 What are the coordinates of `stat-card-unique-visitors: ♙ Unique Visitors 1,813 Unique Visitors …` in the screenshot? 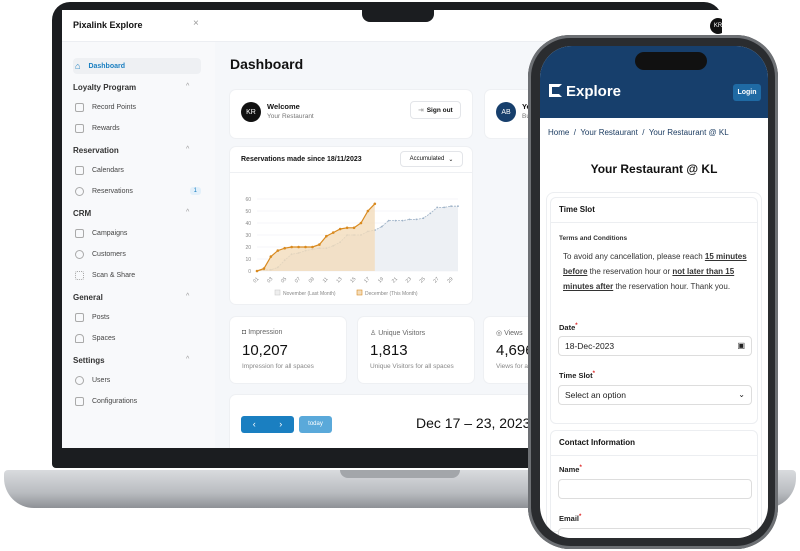 It's located at (416, 350).